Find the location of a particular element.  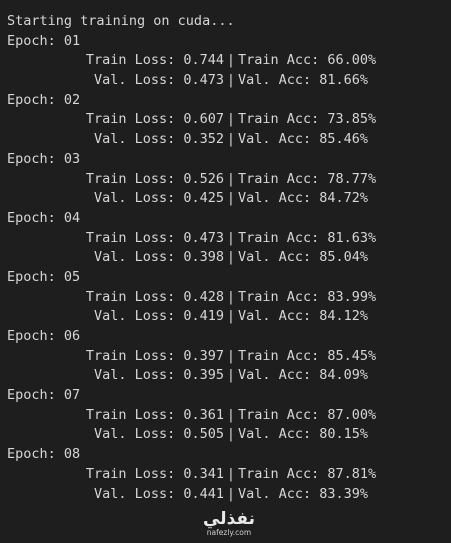

train-metrics-line: Train Loss: 0.397 | Train Acc: 85.45% is located at coordinates (229, 357).